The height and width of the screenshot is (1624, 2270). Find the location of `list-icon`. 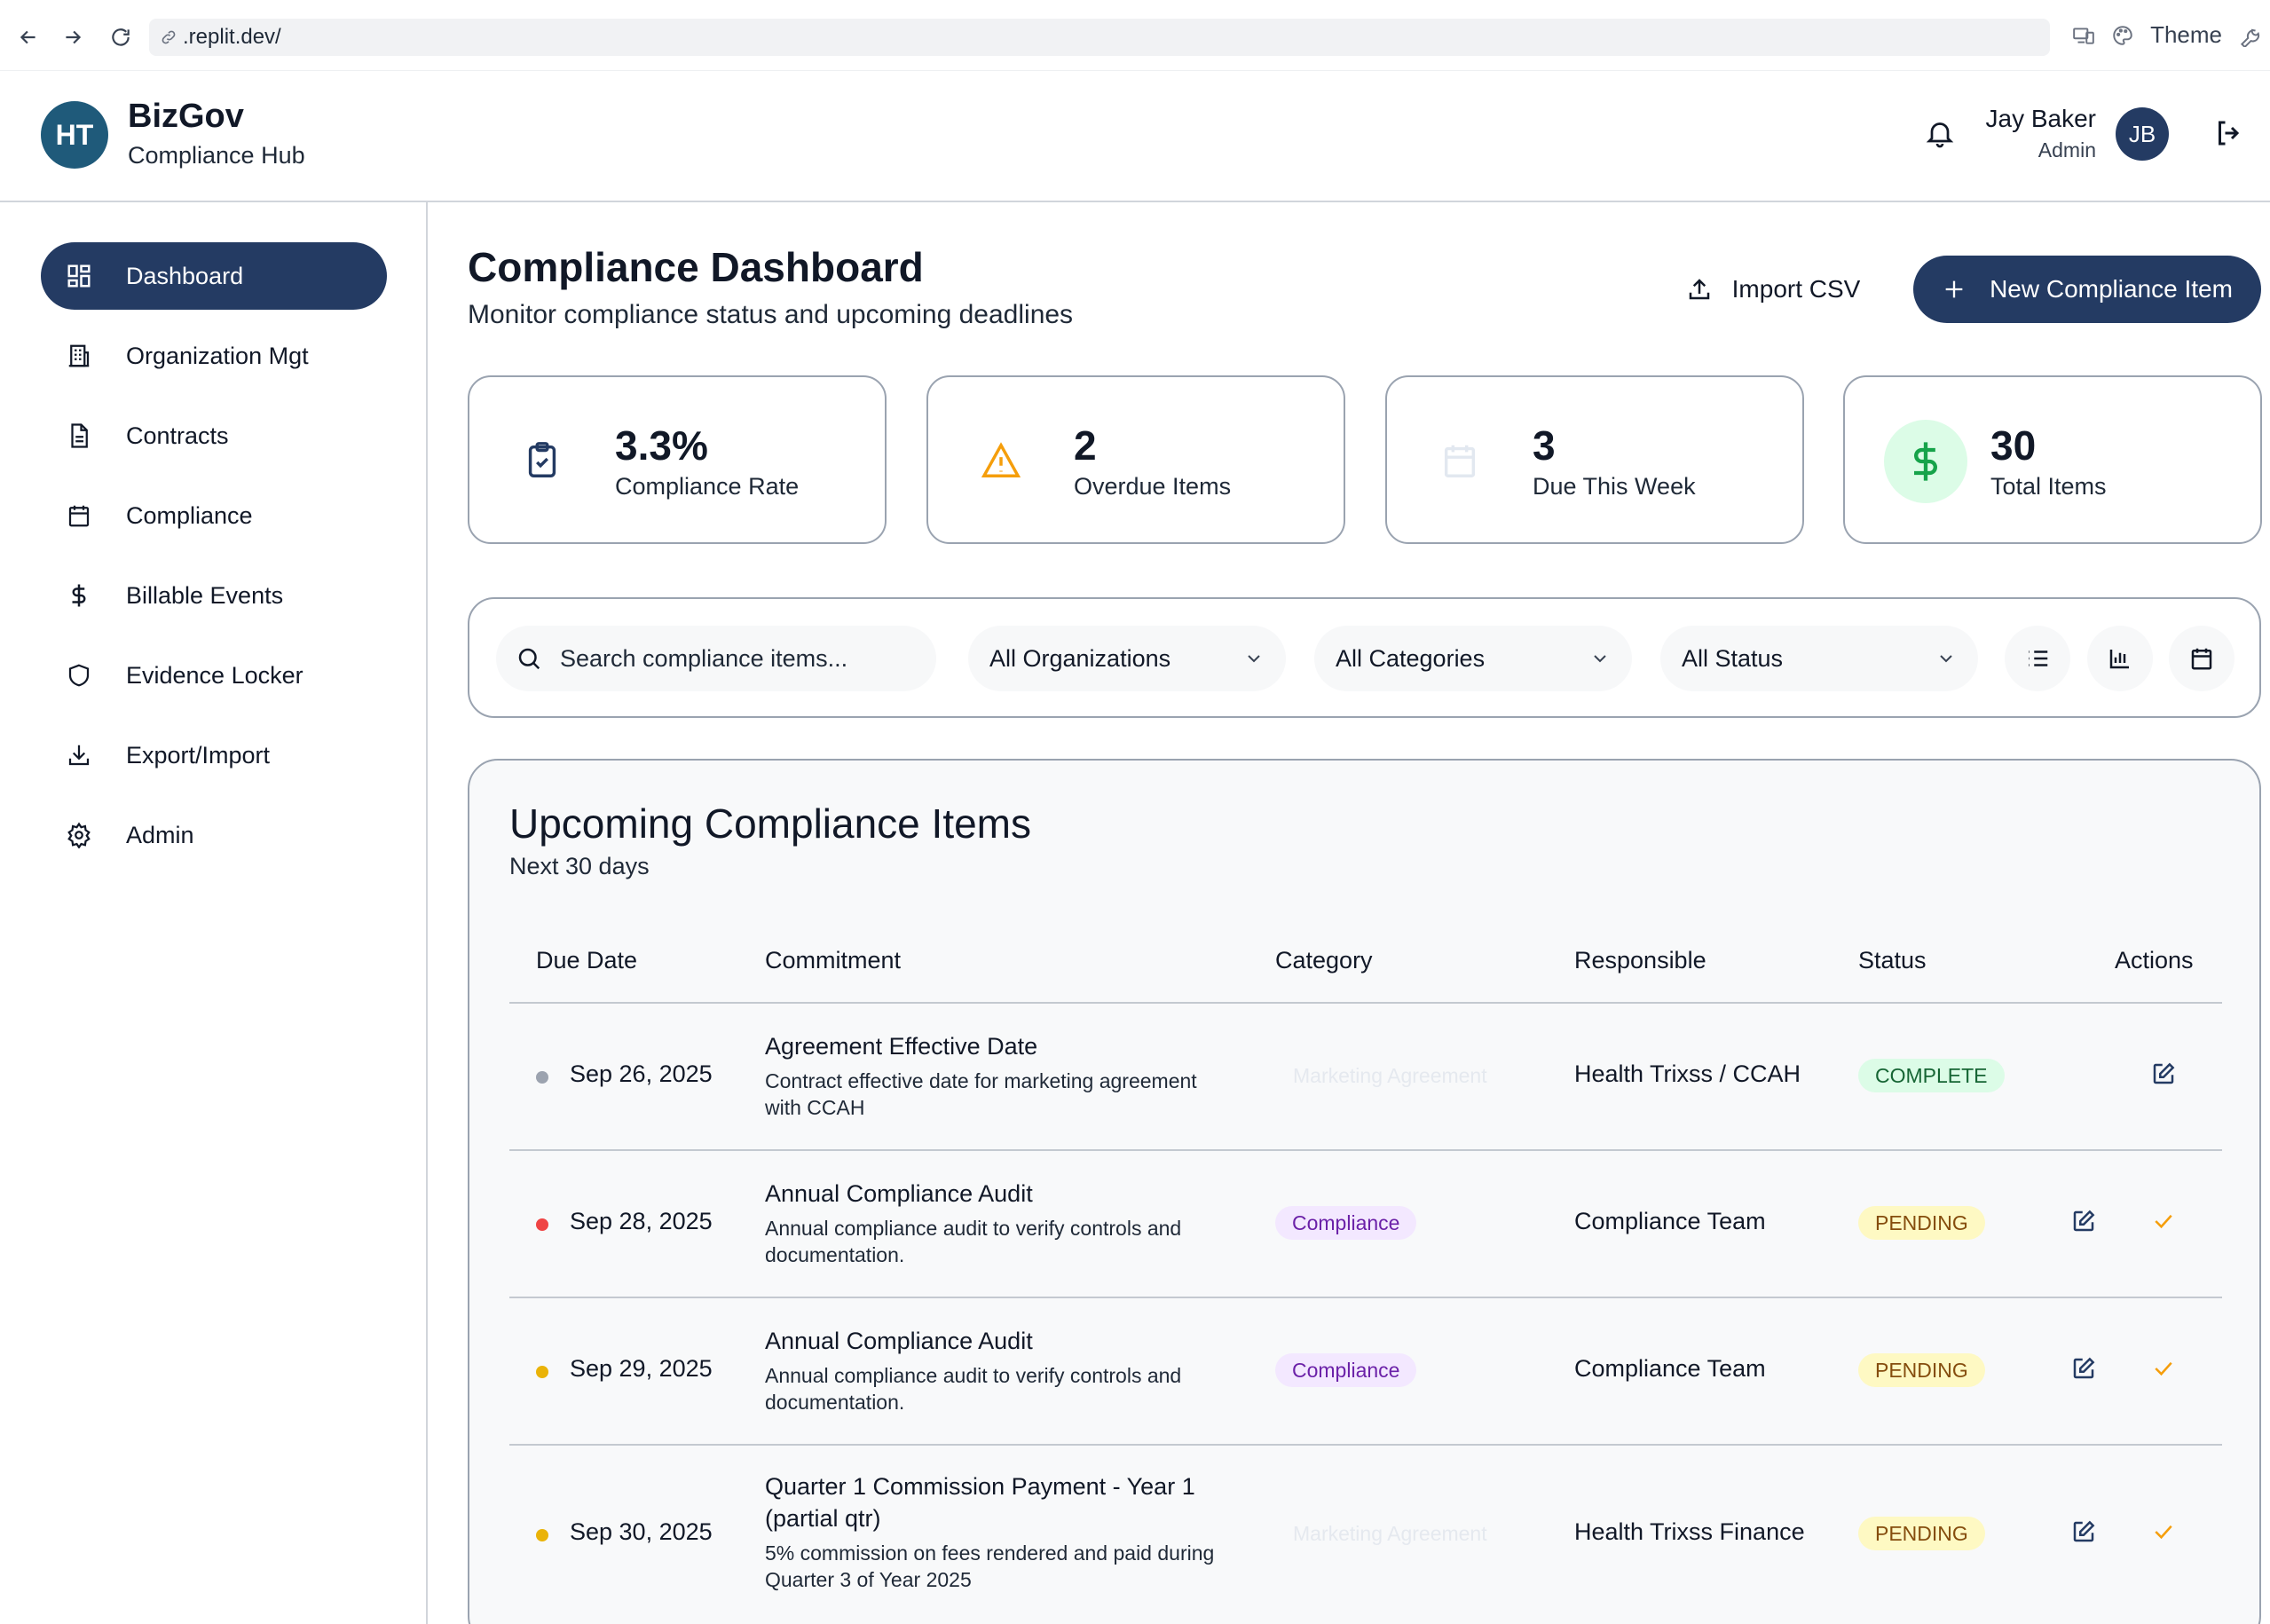

list-icon is located at coordinates (2038, 658).